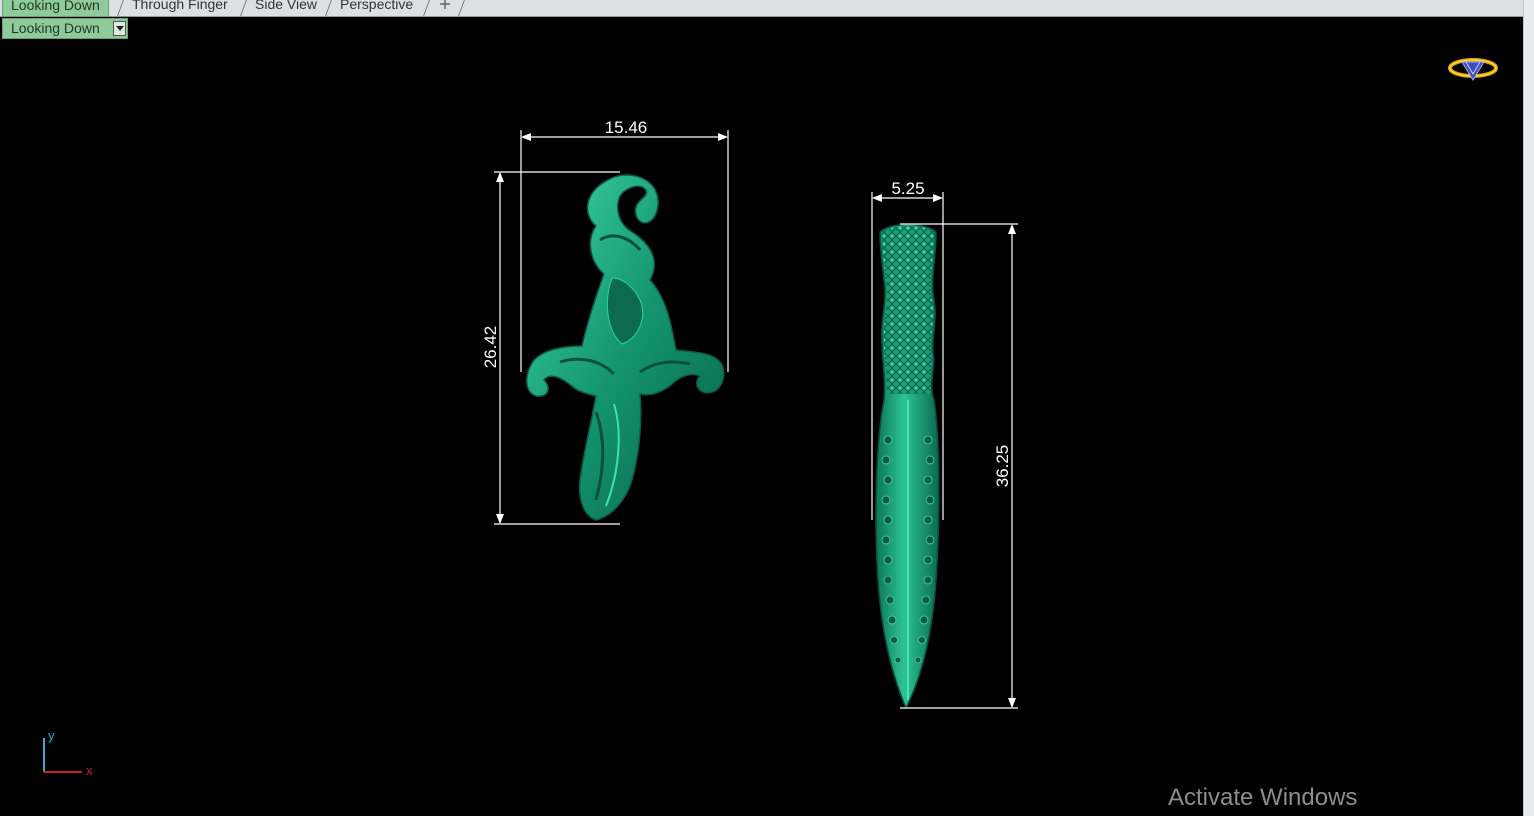  Describe the element at coordinates (907, 188) in the screenshot. I see `dimension-label-right-width: 5.25` at that location.